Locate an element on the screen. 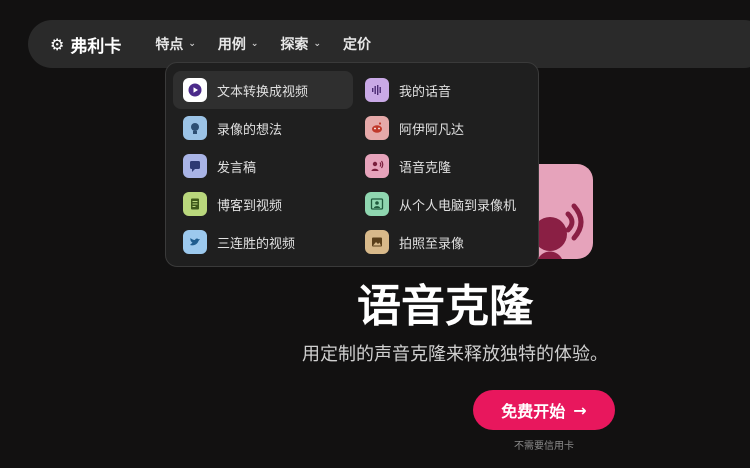  dropdown-item-photo-to-video: 拍照至录像 is located at coordinates (445, 242).